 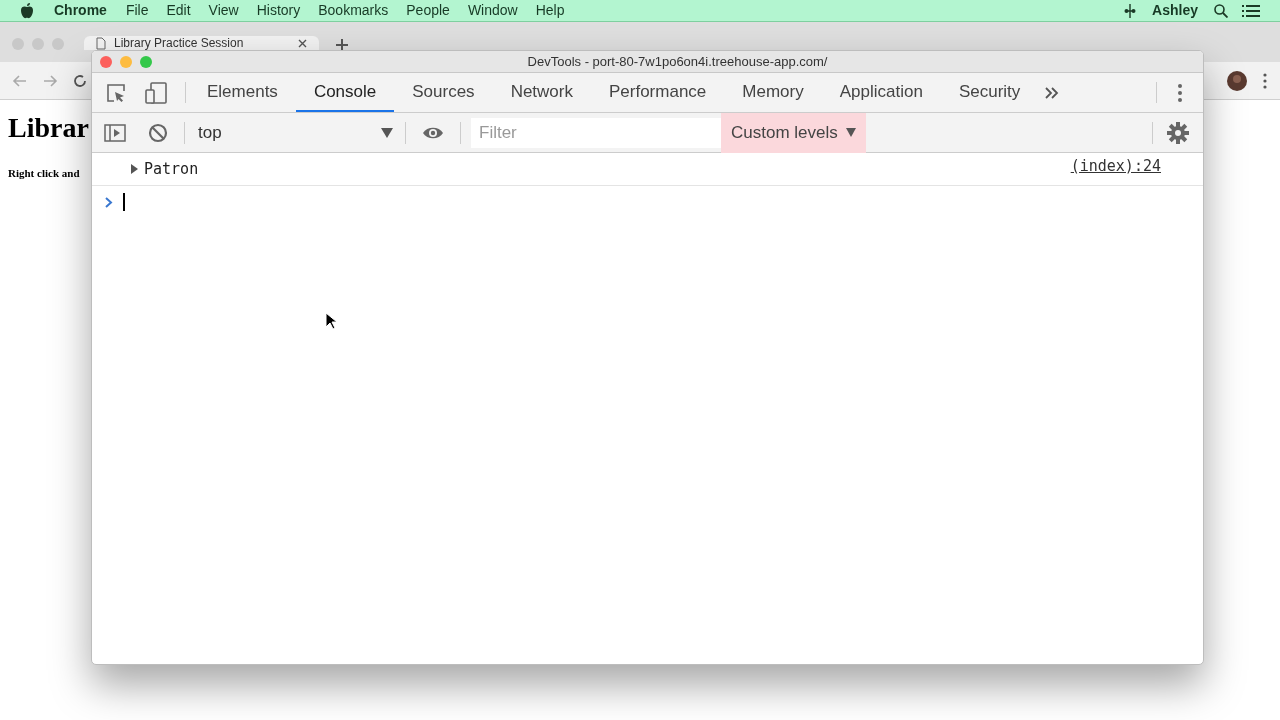 I want to click on prompt-icon, so click(x=109, y=202).